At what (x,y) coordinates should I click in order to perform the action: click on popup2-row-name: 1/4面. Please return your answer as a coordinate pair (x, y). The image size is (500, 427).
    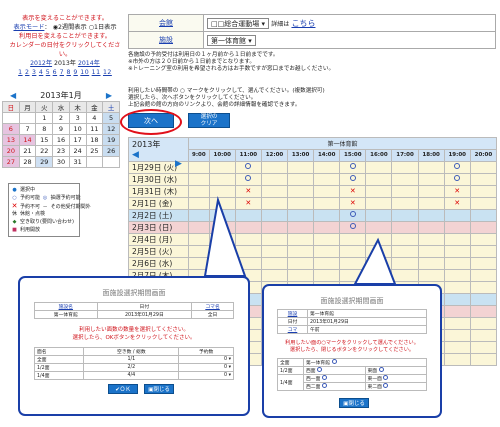
    Looking at the image, I should click on (290, 382).